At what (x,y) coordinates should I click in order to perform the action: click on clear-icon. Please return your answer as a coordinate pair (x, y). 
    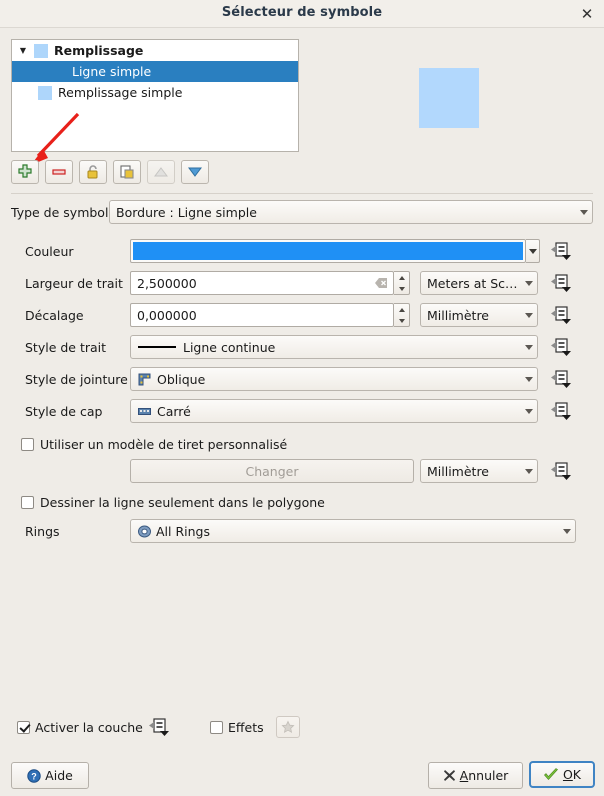
    Looking at the image, I should click on (381, 283).